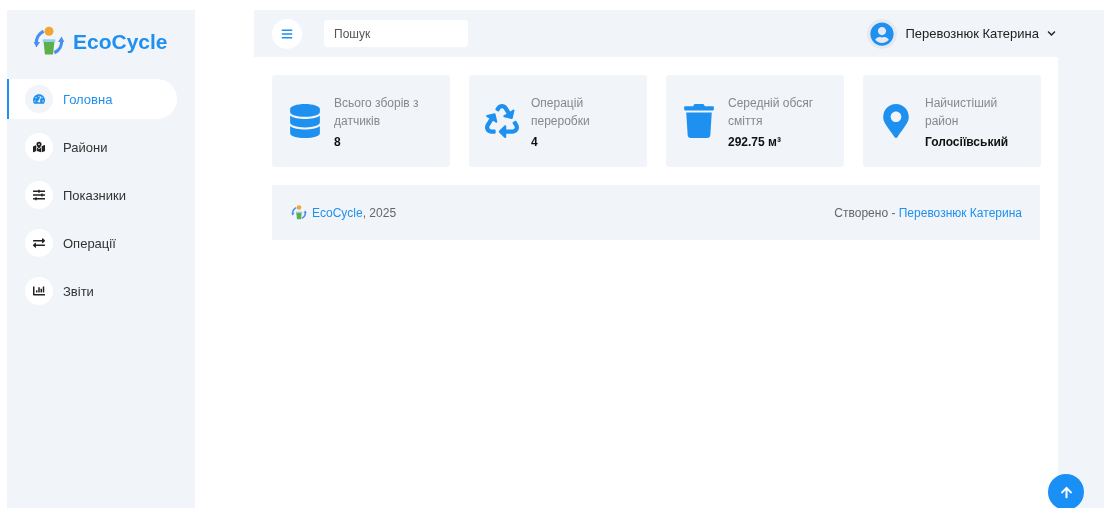 The height and width of the screenshot is (508, 1104). What do you see at coordinates (771, 112) in the screenshot?
I see `stat-label: Середній обсяг сміття` at bounding box center [771, 112].